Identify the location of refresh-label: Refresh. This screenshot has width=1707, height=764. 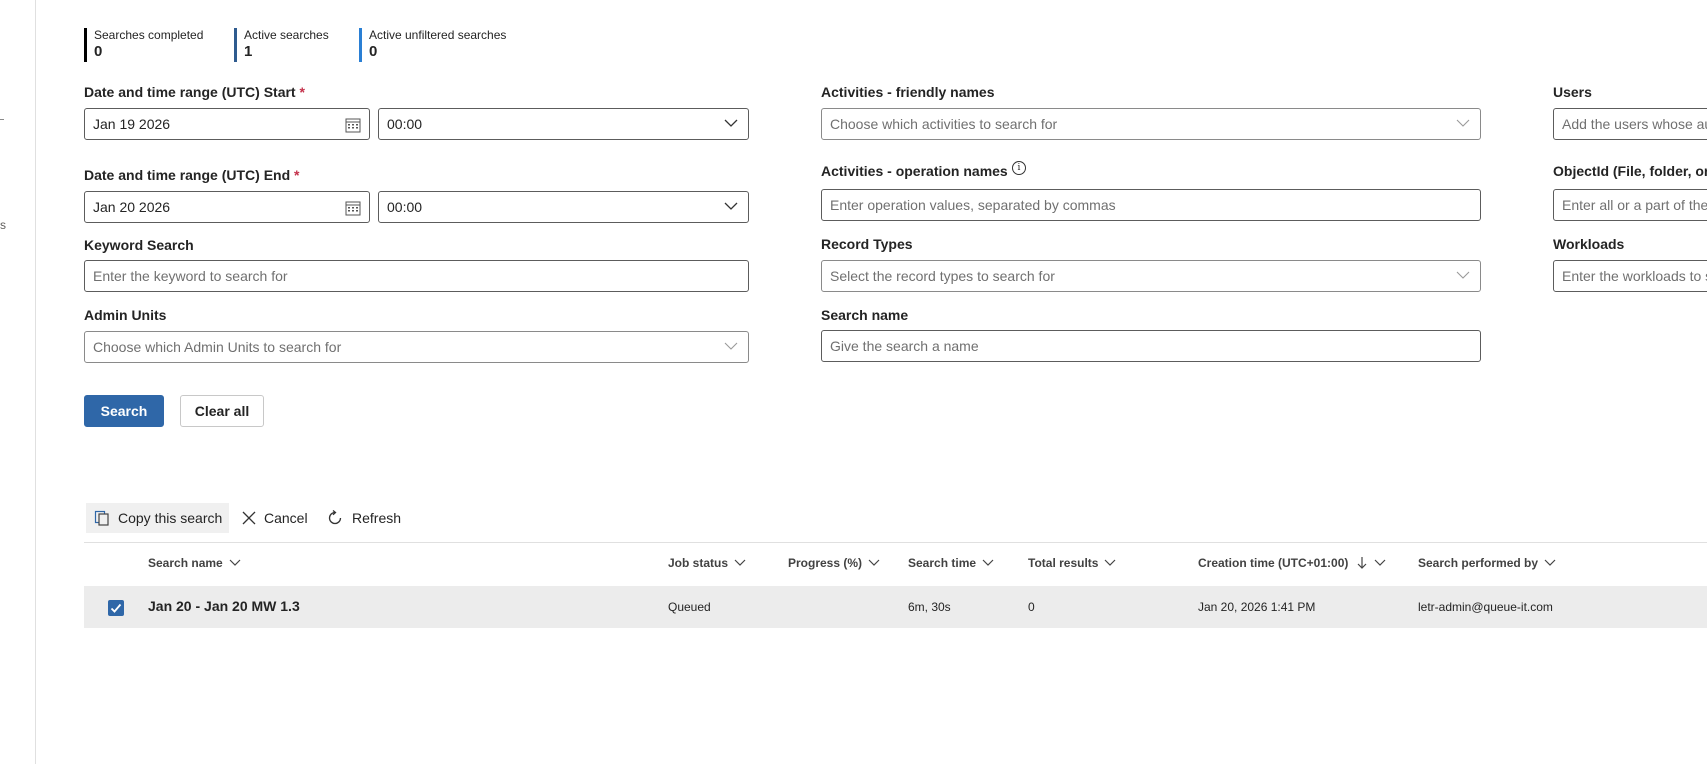
(377, 518).